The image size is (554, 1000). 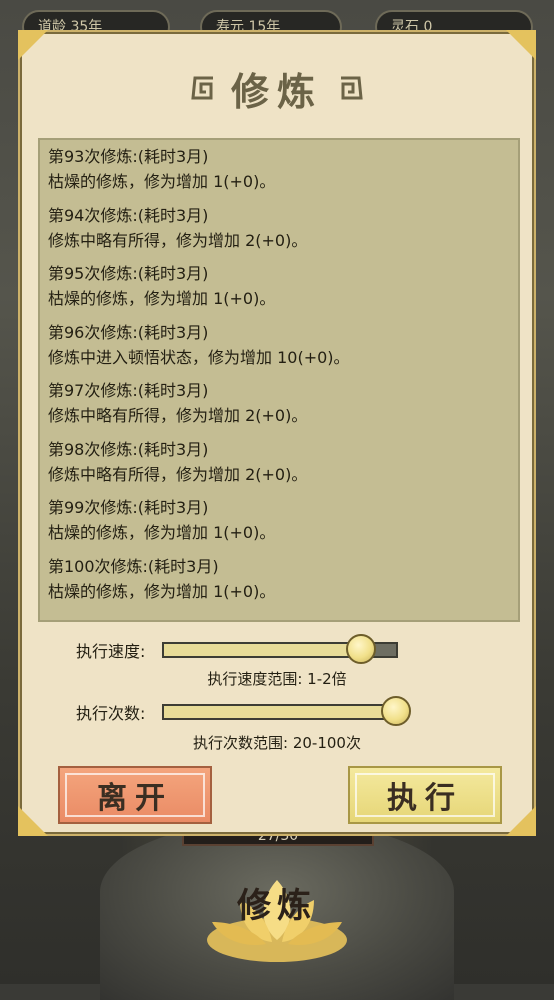 What do you see at coordinates (128, 507) in the screenshot?
I see `log-entry-header: 第99次修炼:(耗时3月)` at bounding box center [128, 507].